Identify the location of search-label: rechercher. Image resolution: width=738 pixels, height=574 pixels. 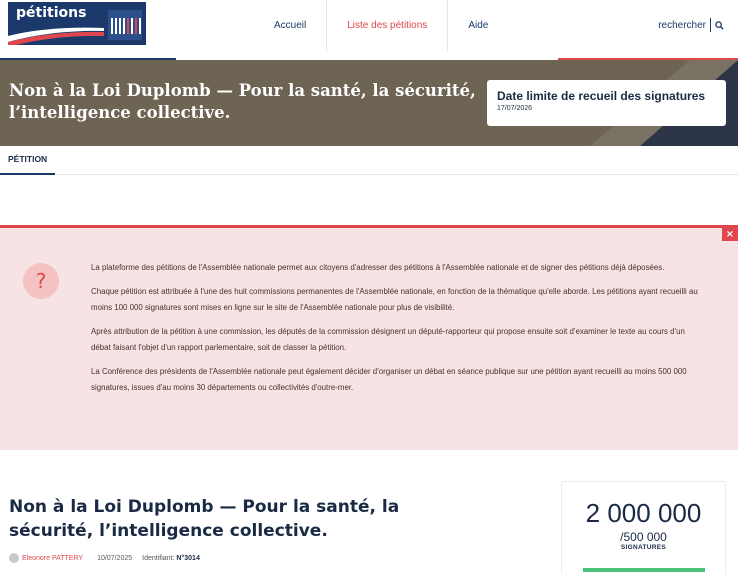
(682, 25).